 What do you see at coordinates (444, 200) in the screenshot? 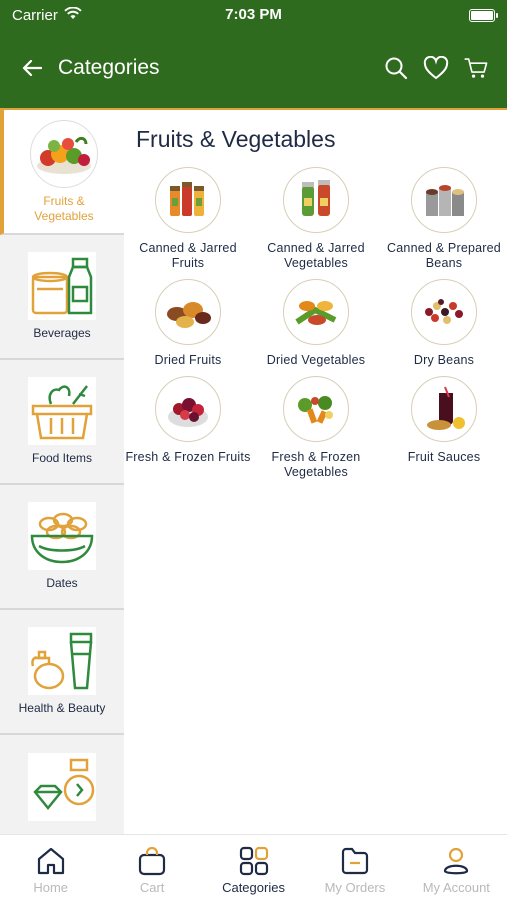
I see `cans-beans-image` at bounding box center [444, 200].